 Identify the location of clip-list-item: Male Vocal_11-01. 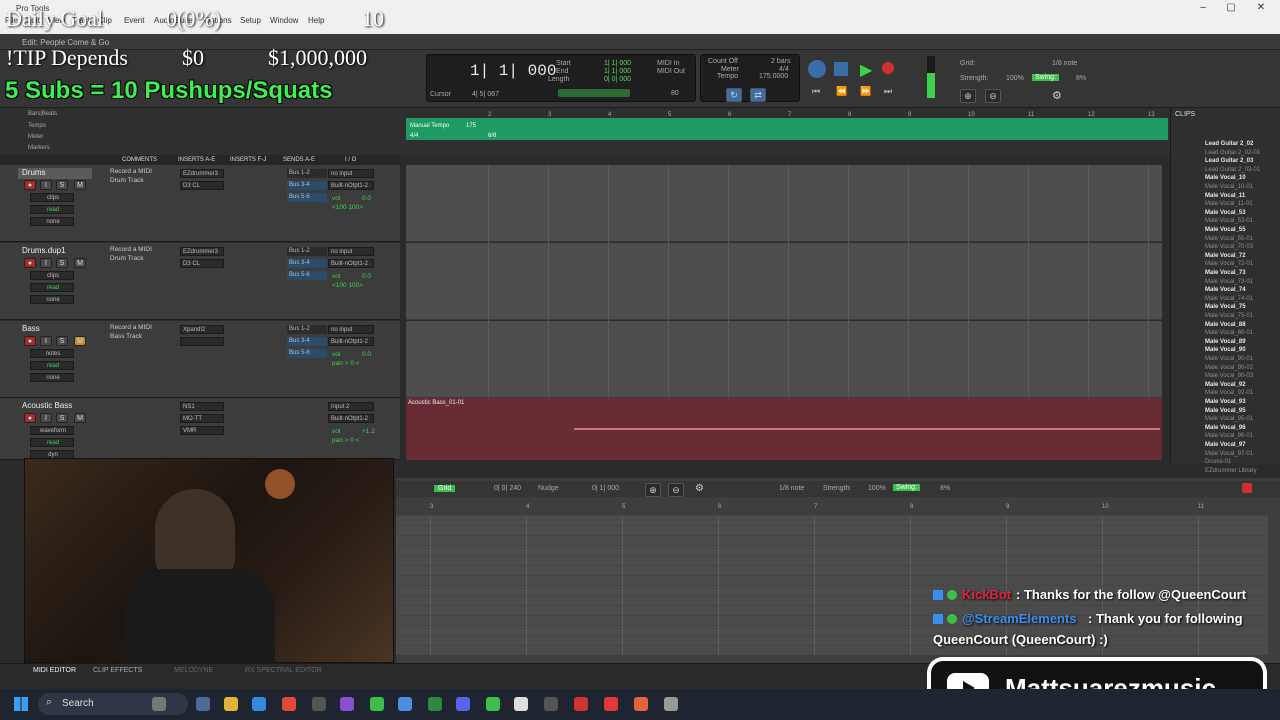
(1229, 204).